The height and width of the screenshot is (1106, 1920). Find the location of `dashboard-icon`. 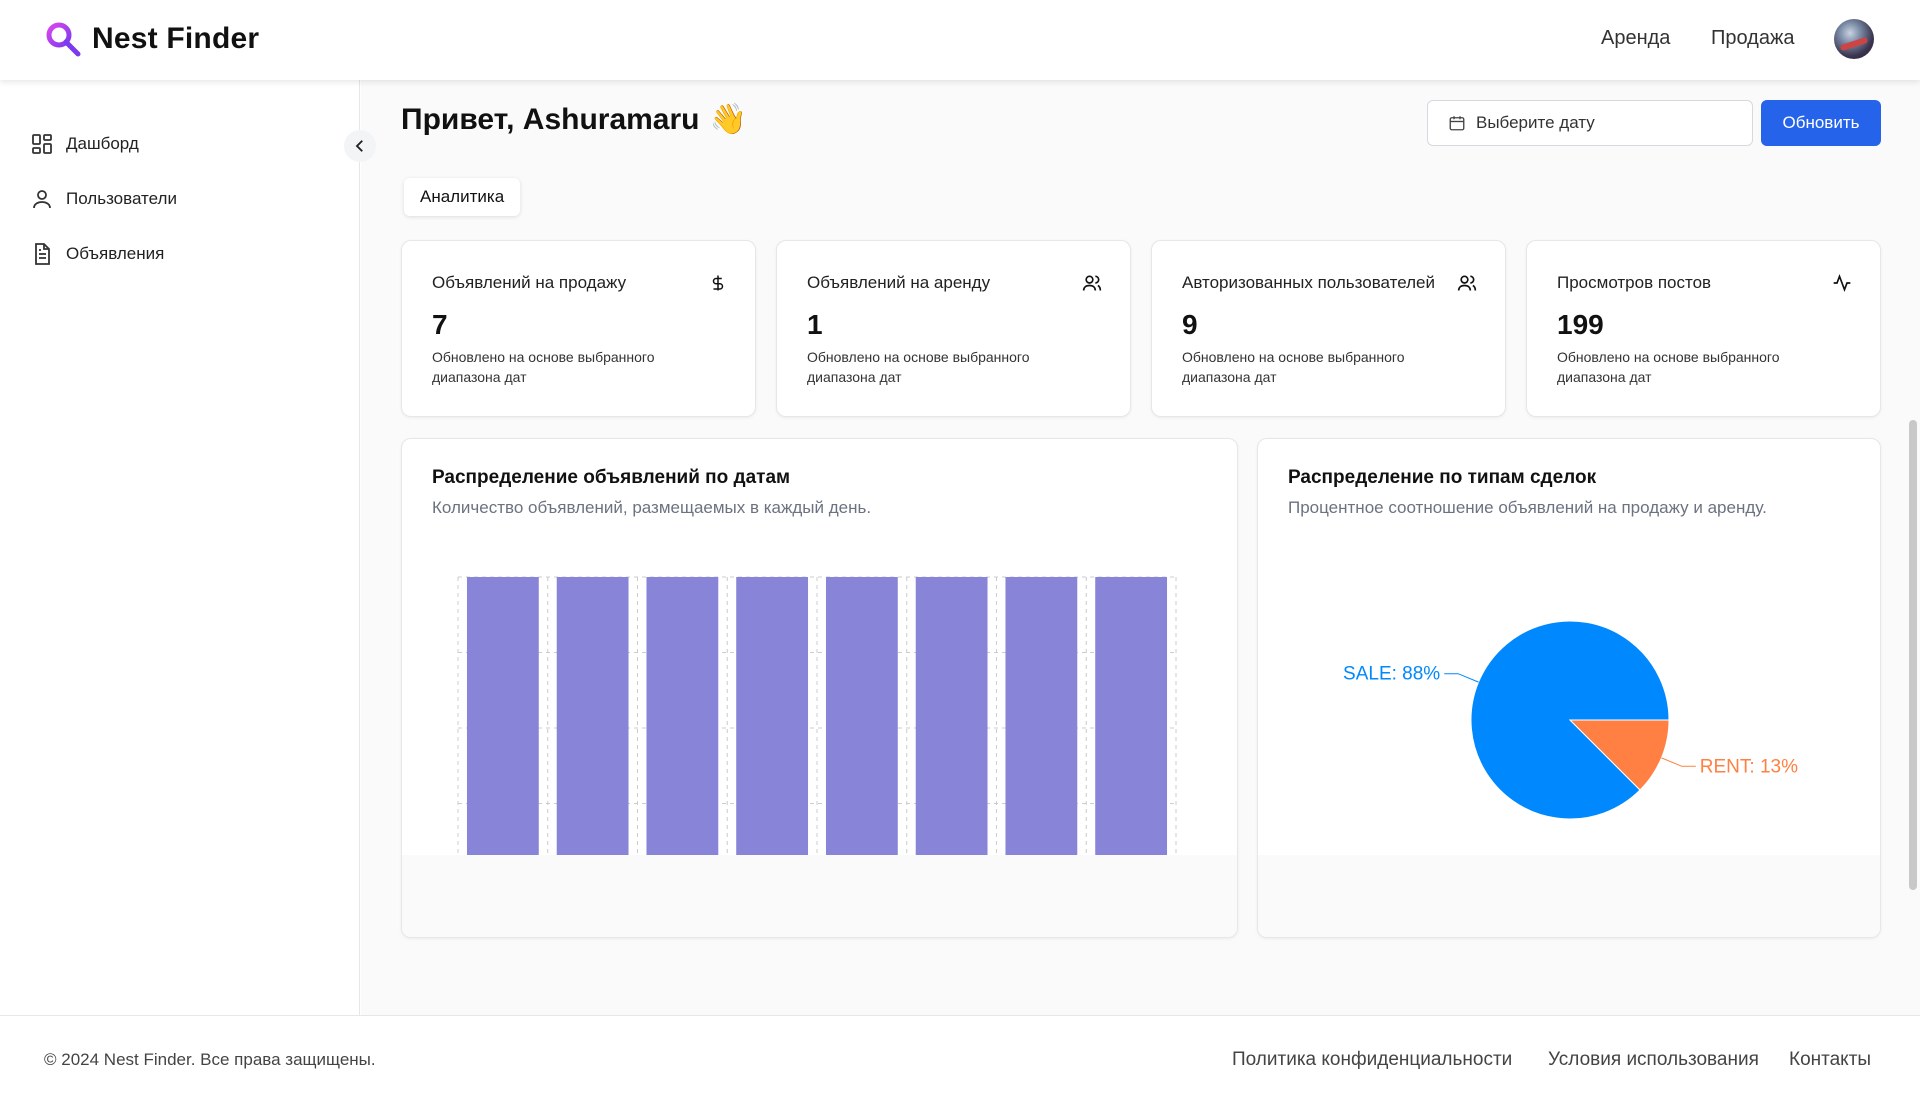

dashboard-icon is located at coordinates (42, 144).